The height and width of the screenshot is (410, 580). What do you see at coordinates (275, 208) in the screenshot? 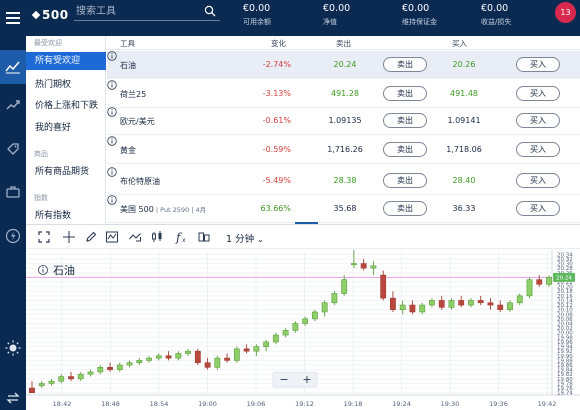
I see `change-value: 63.66%` at bounding box center [275, 208].